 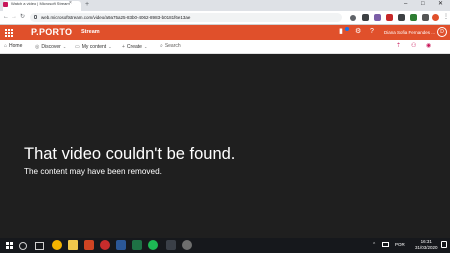 I want to click on settings-icon: ⚙, so click(x=358, y=32).